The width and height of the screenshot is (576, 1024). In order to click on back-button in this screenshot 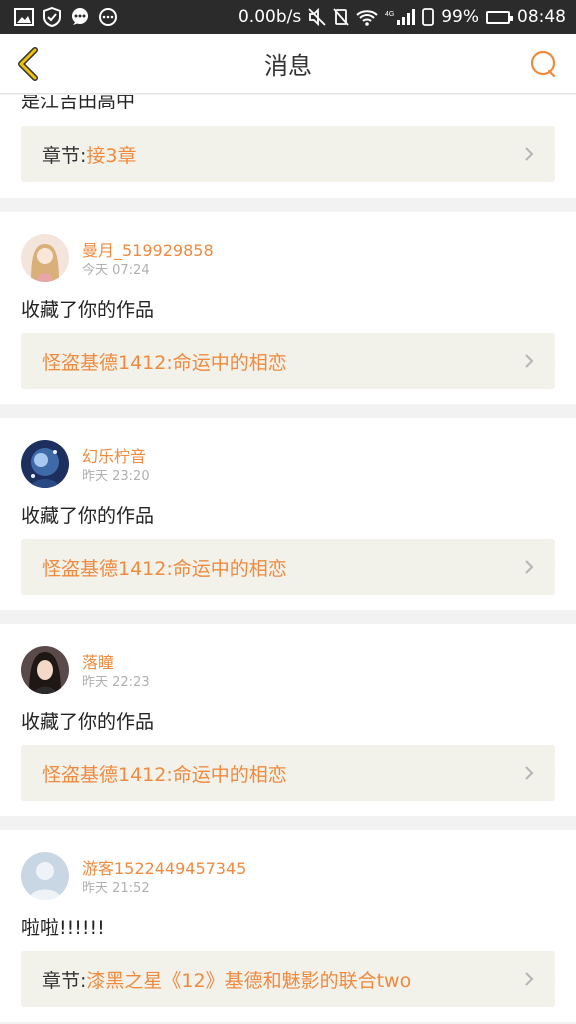, I will do `click(28, 64)`.